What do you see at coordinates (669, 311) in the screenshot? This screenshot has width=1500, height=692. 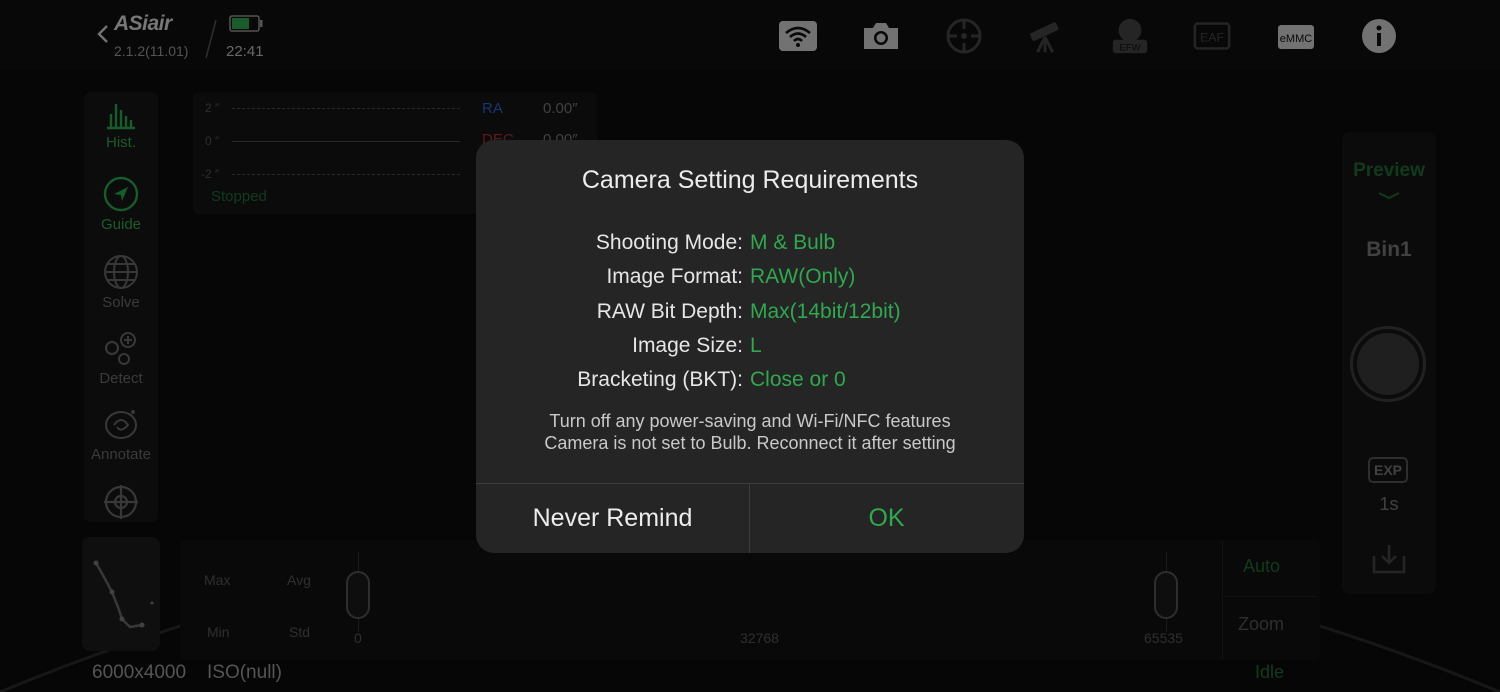 I see `requirement-label: RAW Bit Depth:` at bounding box center [669, 311].